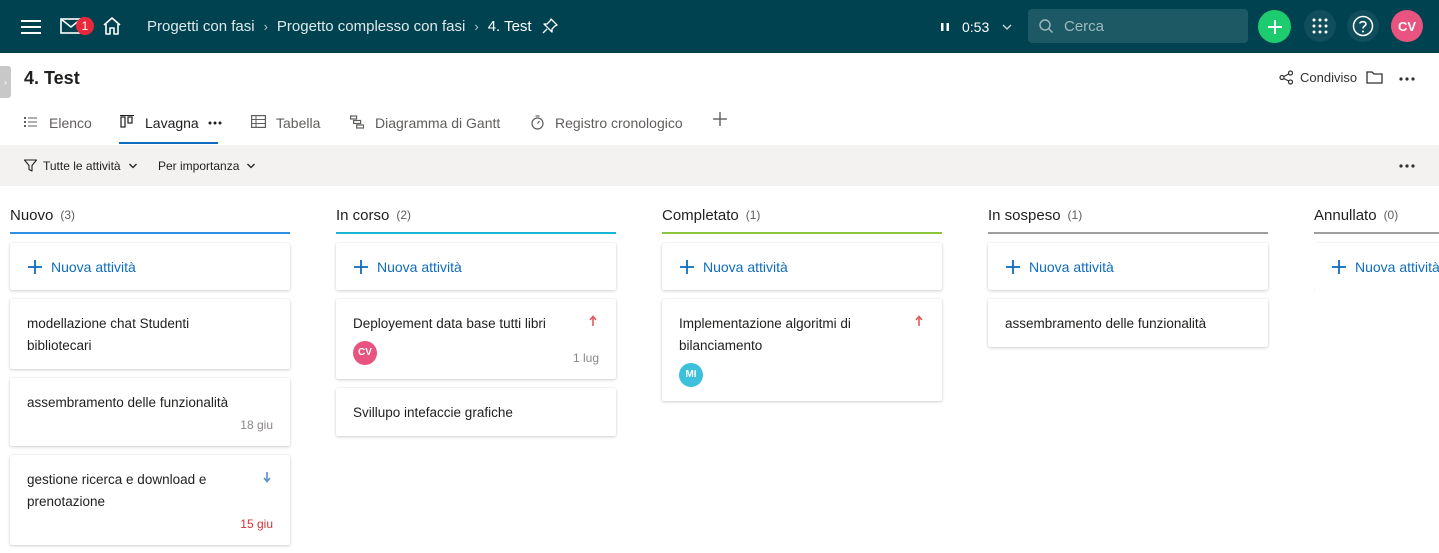  What do you see at coordinates (721, 120) in the screenshot?
I see `add-view-icon` at bounding box center [721, 120].